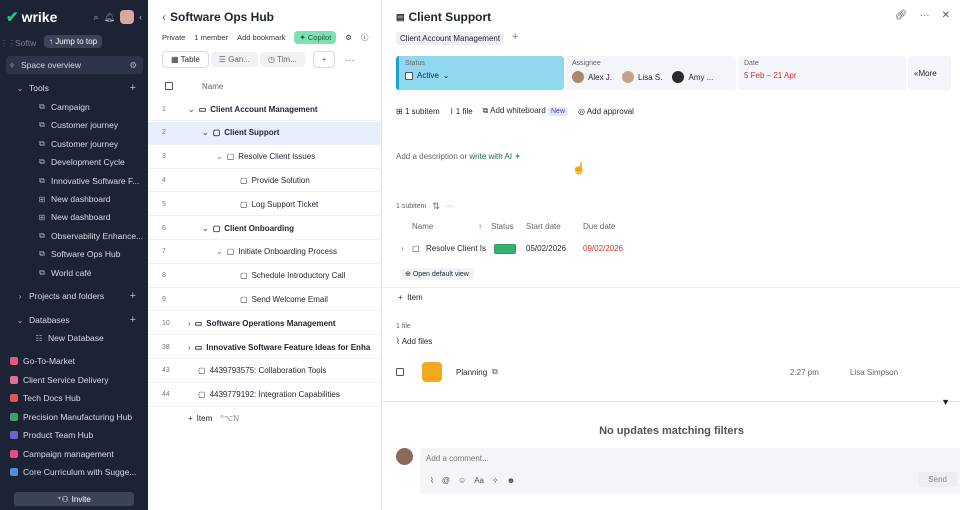  What do you see at coordinates (945, 402) in the screenshot?
I see `filter-icon: ▼` at bounding box center [945, 402].